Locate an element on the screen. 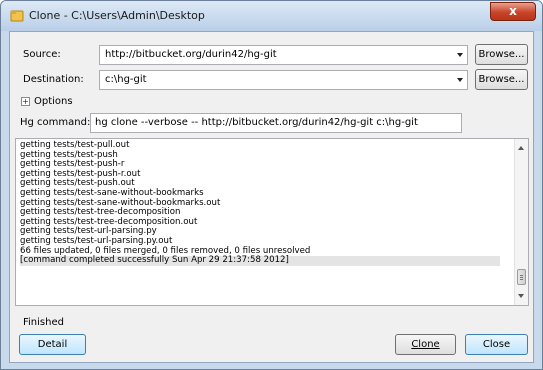 This screenshot has width=543, height=370. destination-combobox: c:\hg-git is located at coordinates (283, 80).